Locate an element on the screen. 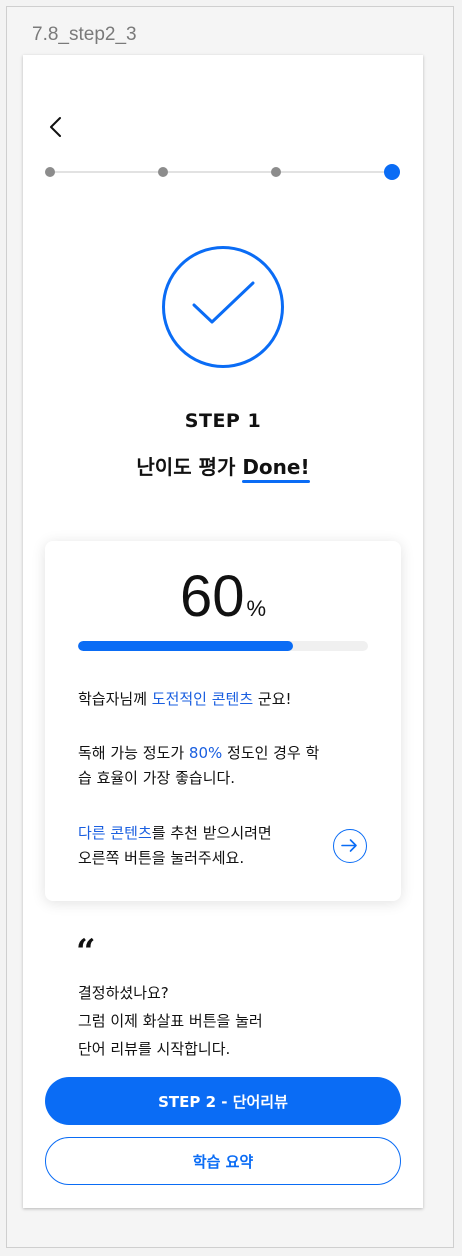 This screenshot has height=1256, width=462. percent-value: 60 is located at coordinates (212, 596).